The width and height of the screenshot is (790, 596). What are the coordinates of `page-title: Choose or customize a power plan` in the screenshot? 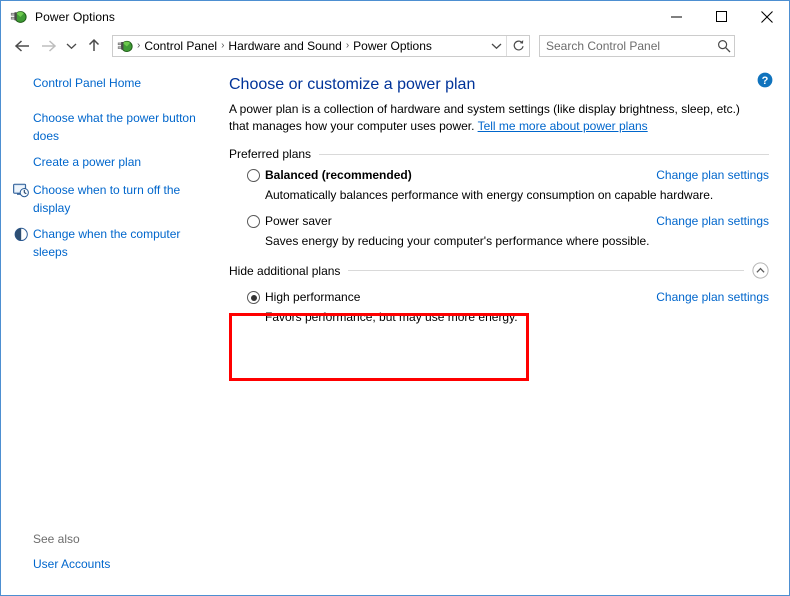 It's located at (352, 84).